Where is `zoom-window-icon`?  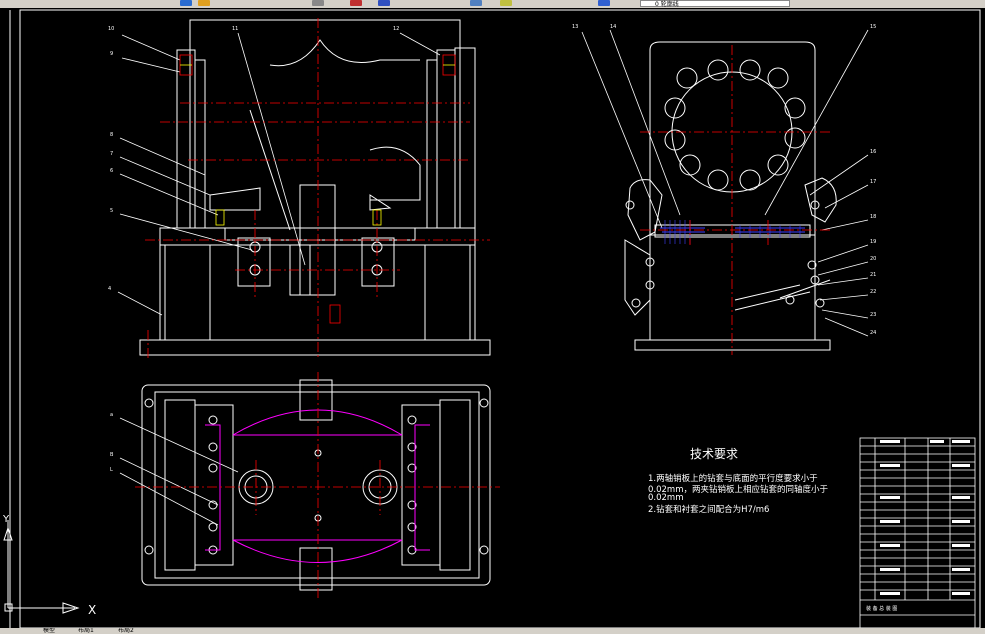 zoom-window-icon is located at coordinates (384, 3).